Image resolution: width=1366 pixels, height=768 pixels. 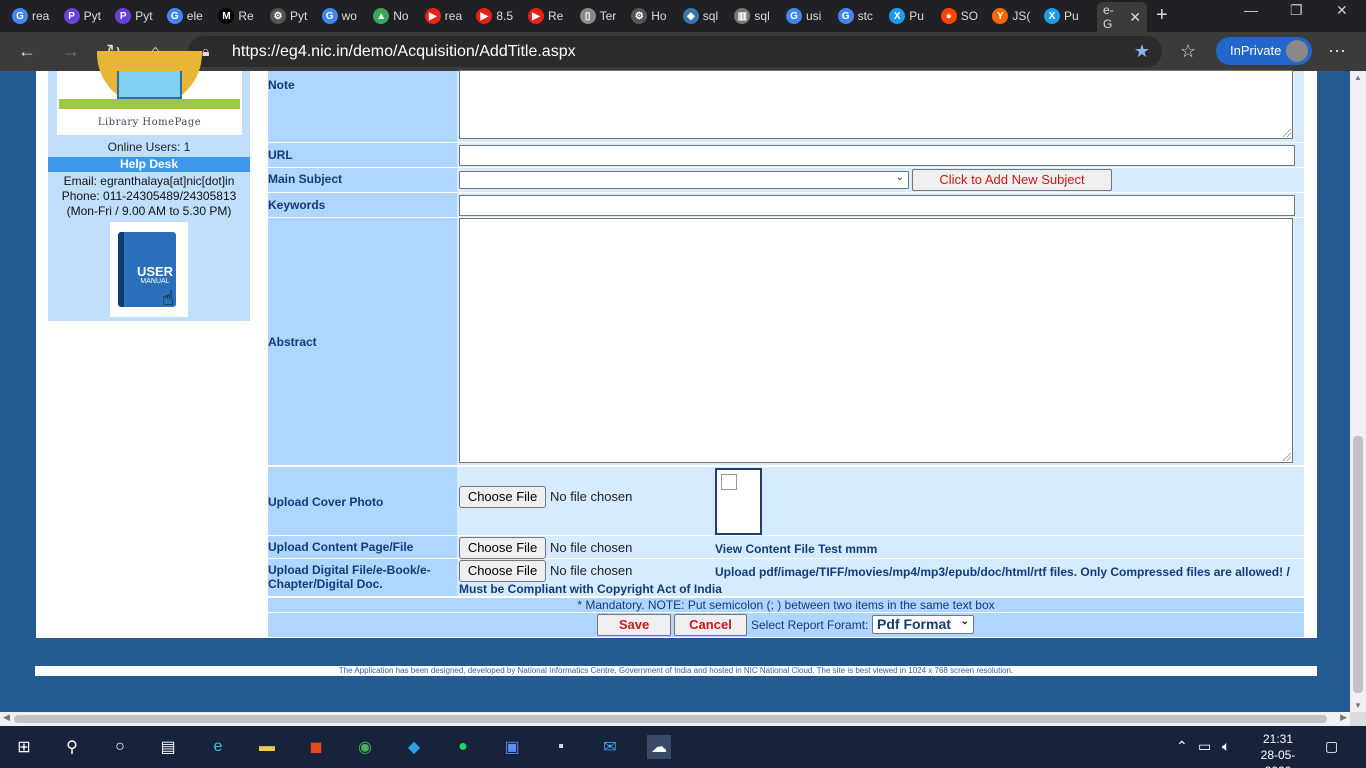 What do you see at coordinates (865, 16) in the screenshot?
I see `tab-label: stc` at bounding box center [865, 16].